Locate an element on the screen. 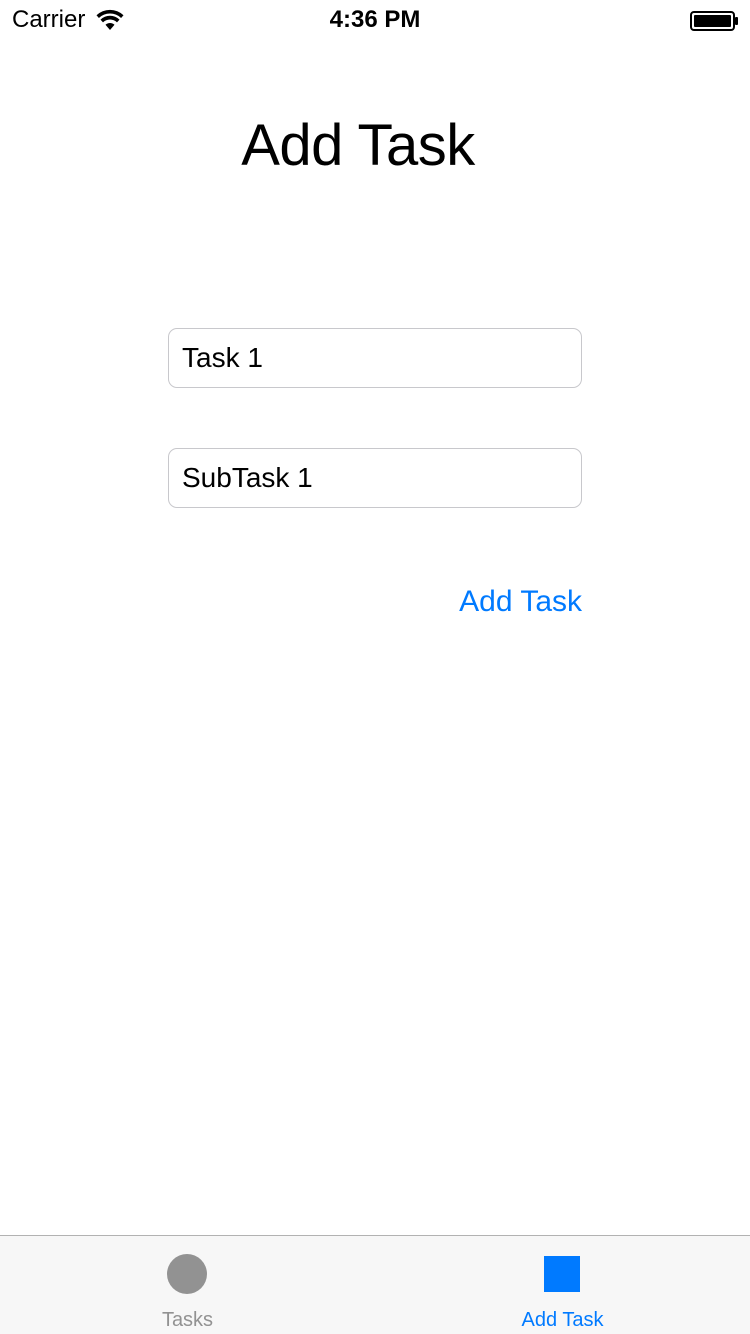 This screenshot has width=750, height=1334. page-title: Add Task is located at coordinates (358, 145).